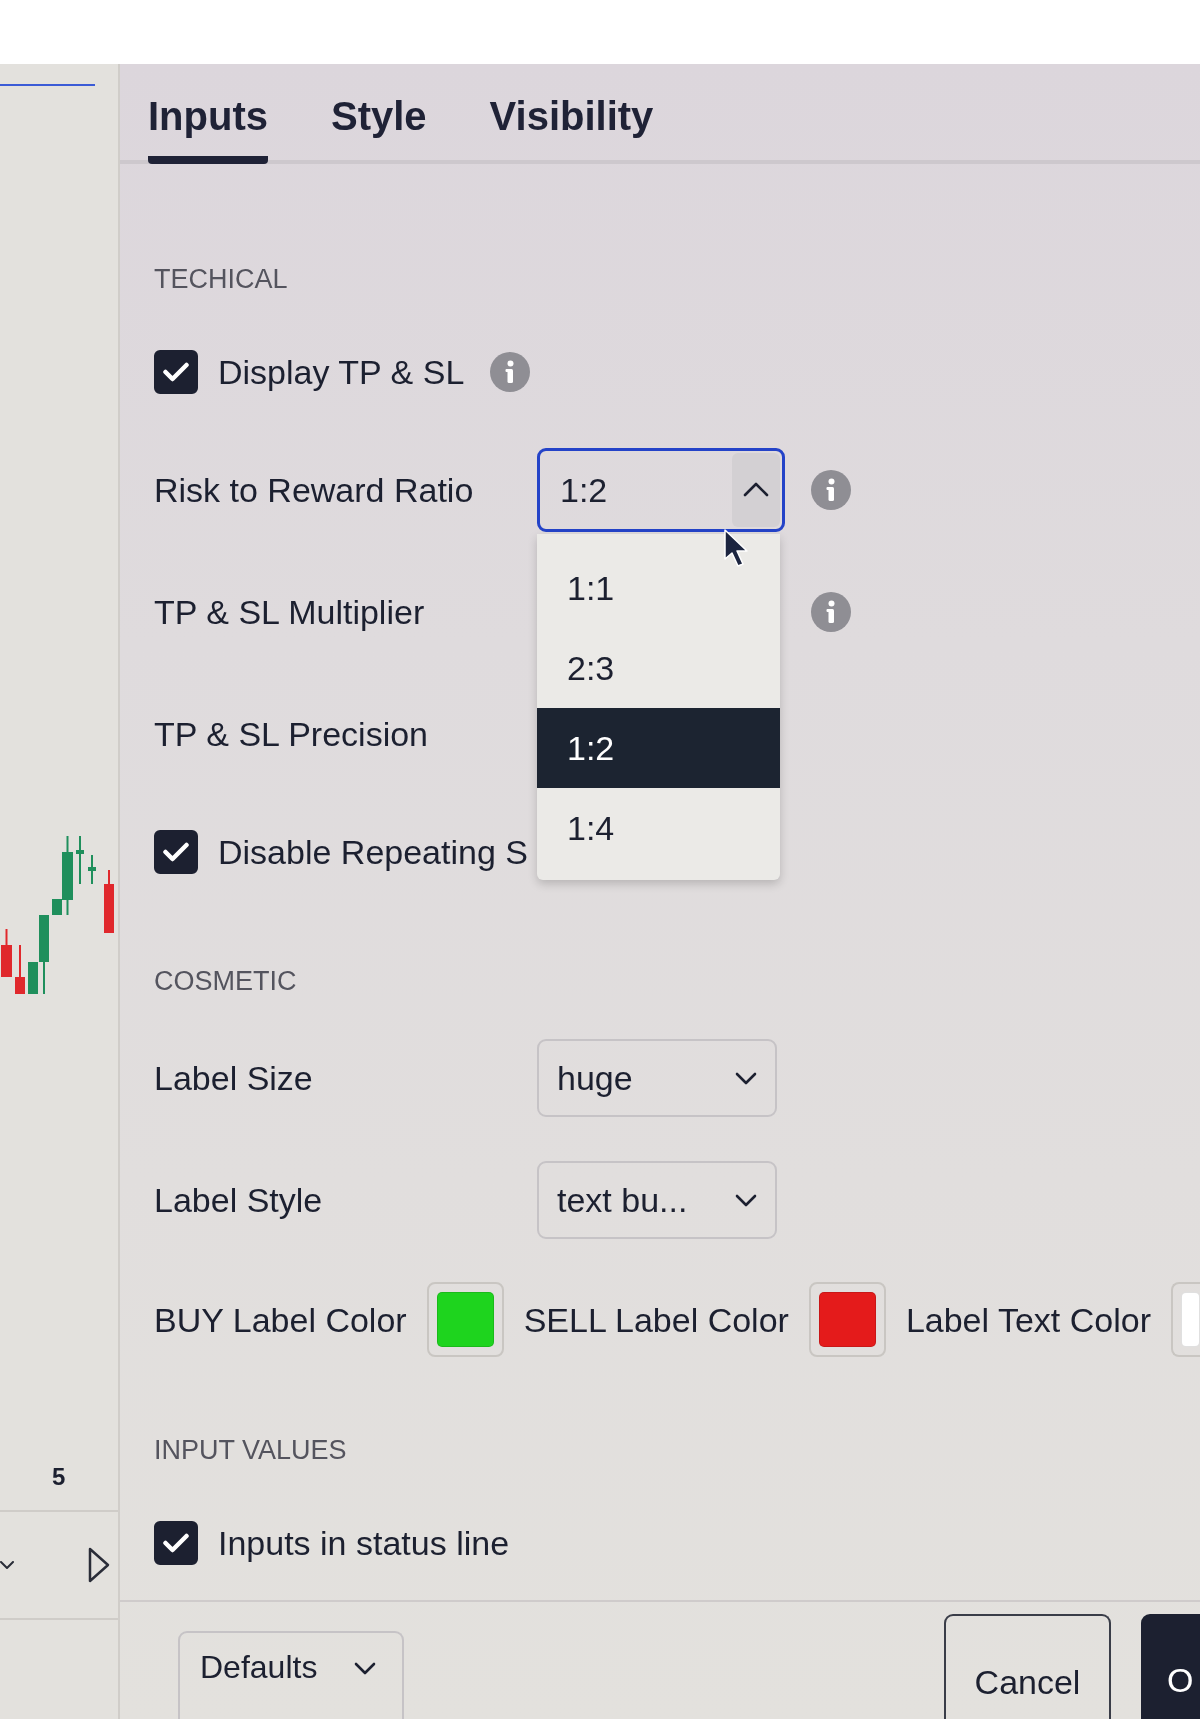  Describe the element at coordinates (291, 1675) in the screenshot. I see `defaults-dropdown: Defaults` at that location.